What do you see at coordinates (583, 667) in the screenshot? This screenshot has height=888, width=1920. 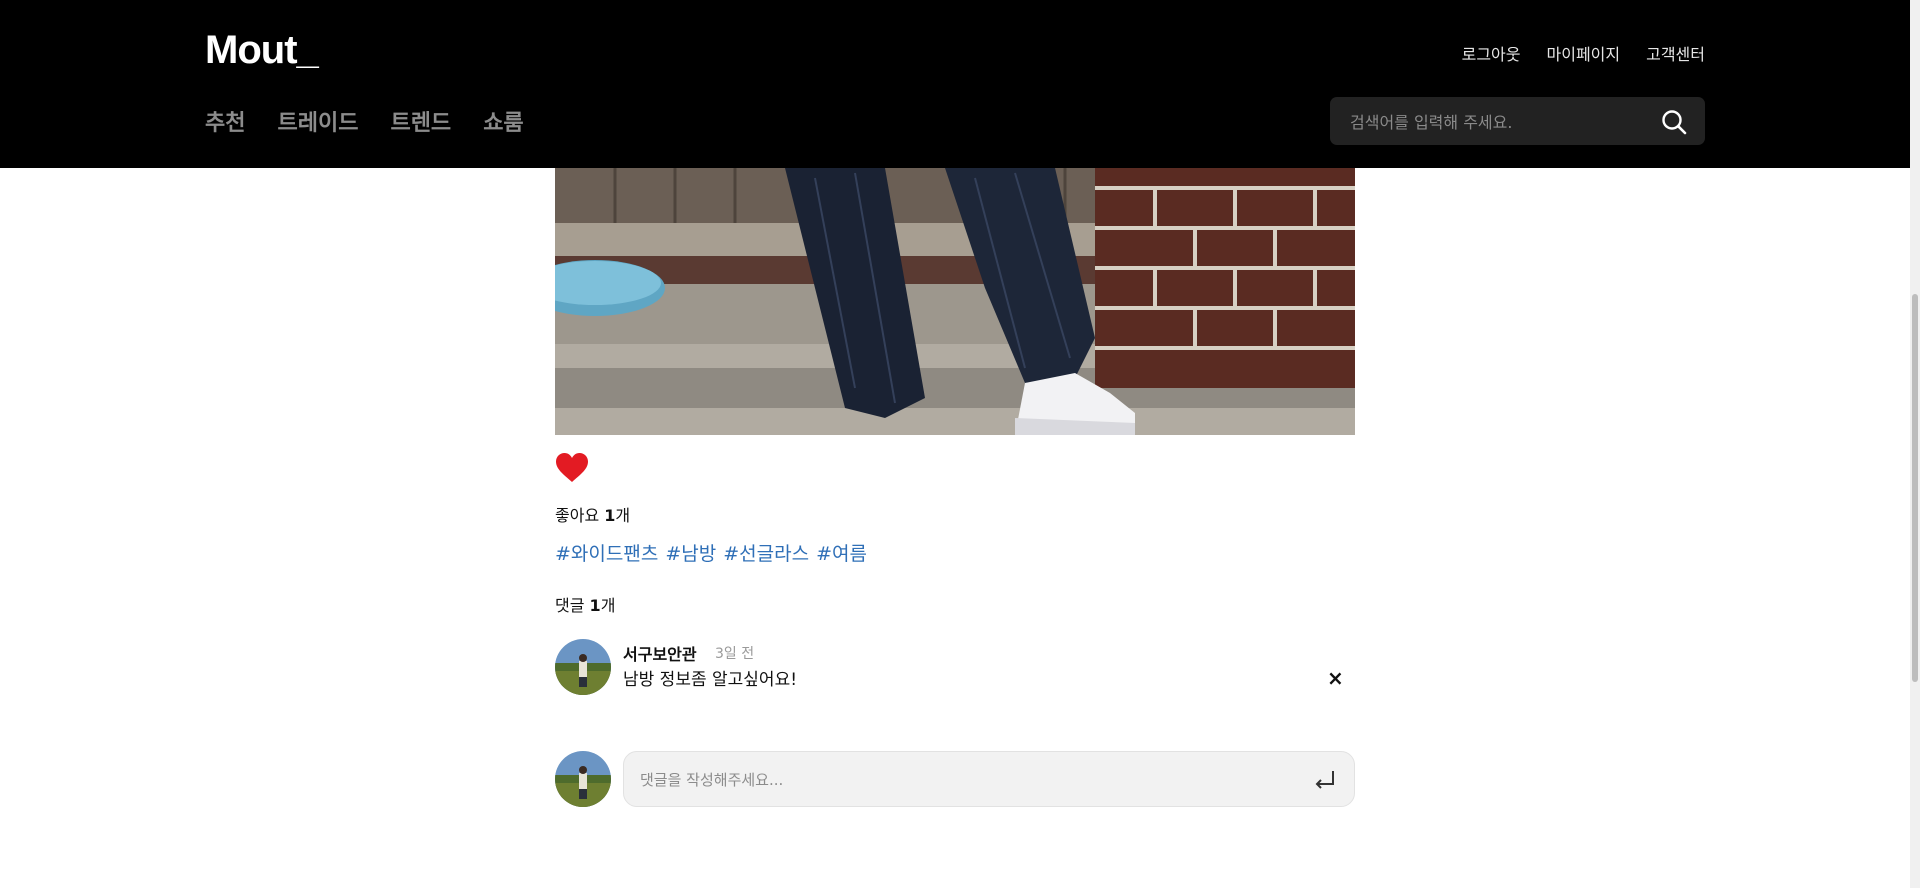 I see `comment-author-avatar` at bounding box center [583, 667].